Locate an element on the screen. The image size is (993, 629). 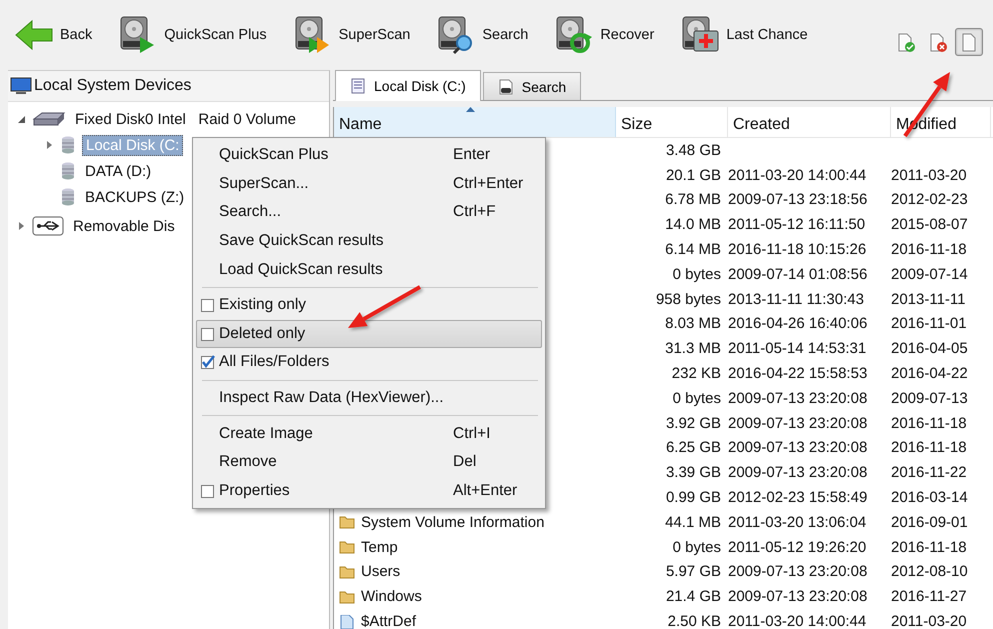
date-cell-text: 2016-09-01 is located at coordinates (930, 522).